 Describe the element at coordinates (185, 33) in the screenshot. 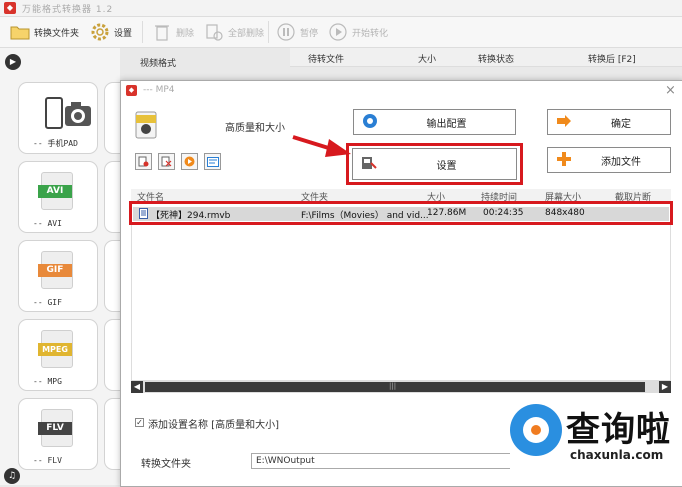

I see `delete-label: 删除` at that location.